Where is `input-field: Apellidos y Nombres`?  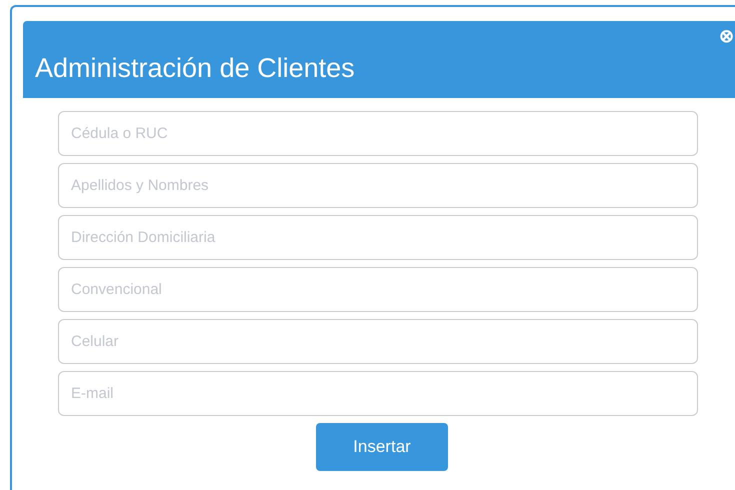 input-field: Apellidos y Nombres is located at coordinates (378, 185).